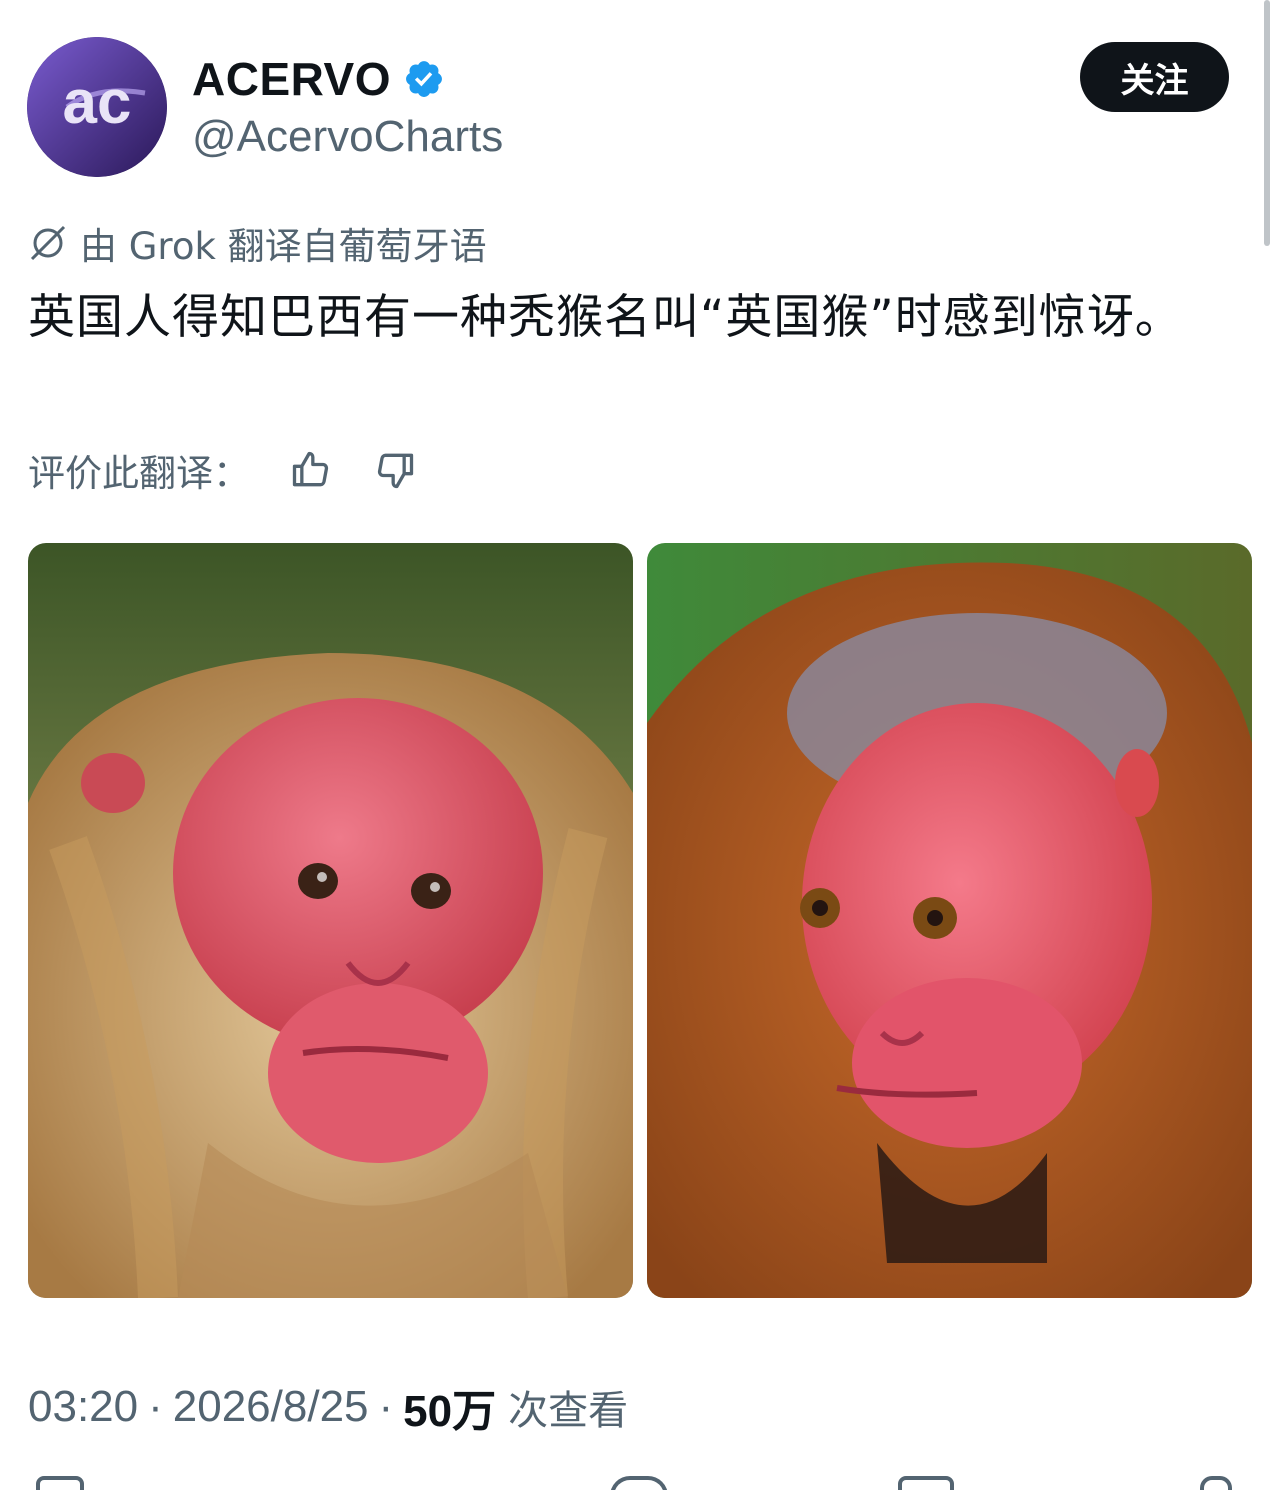 Image resolution: width=1280 pixels, height=1490 pixels. Describe the element at coordinates (1267, 123) in the screenshot. I see `scrollbar` at that location.